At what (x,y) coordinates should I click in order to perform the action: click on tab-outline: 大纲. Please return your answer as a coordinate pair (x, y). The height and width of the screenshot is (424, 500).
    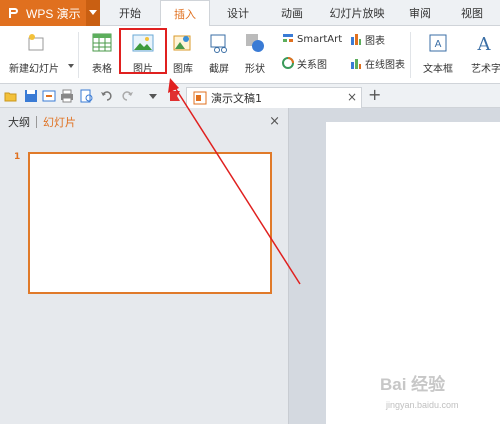
    Looking at the image, I should click on (19, 122).